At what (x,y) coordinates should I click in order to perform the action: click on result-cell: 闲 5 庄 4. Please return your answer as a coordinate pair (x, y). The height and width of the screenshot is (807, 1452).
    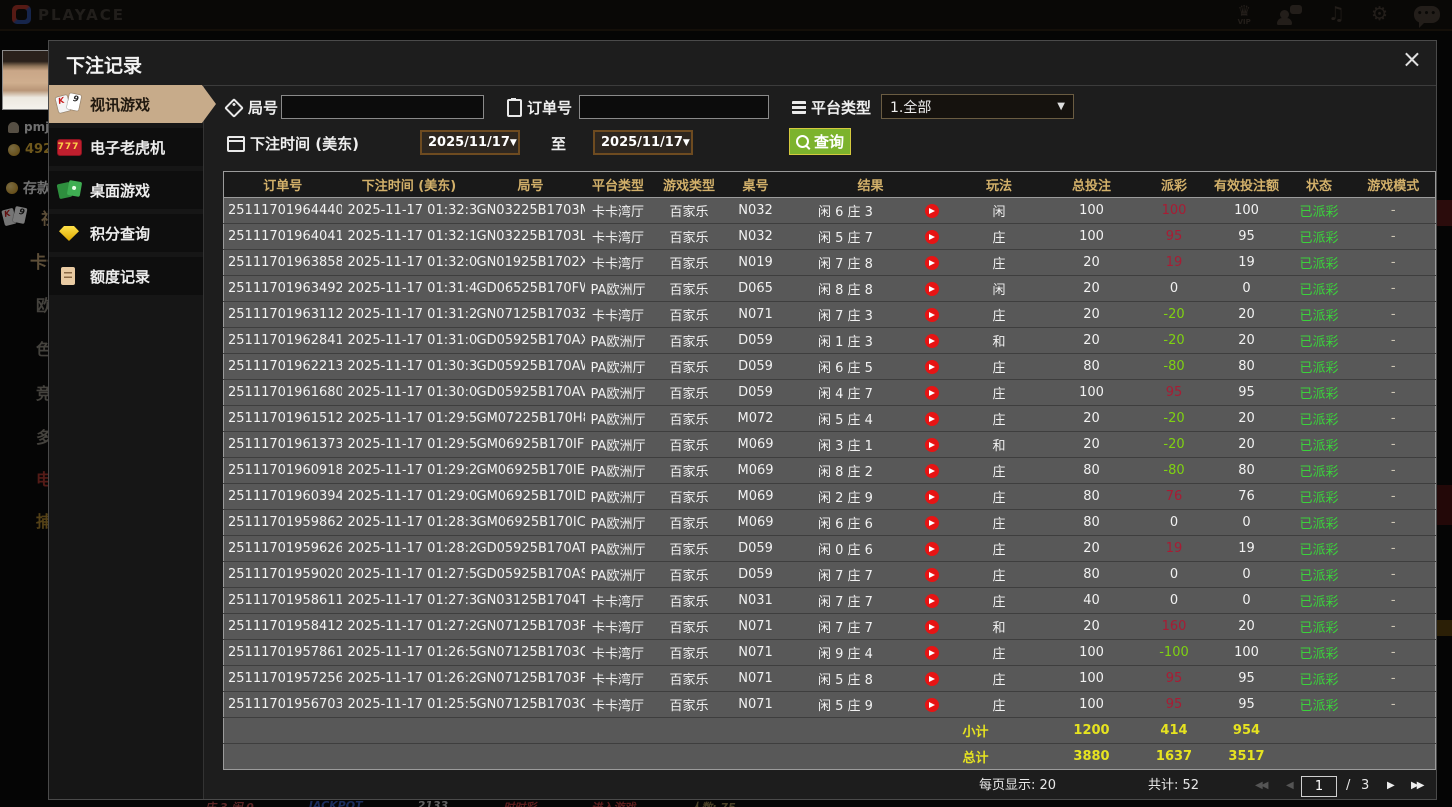
    Looking at the image, I should click on (870, 418).